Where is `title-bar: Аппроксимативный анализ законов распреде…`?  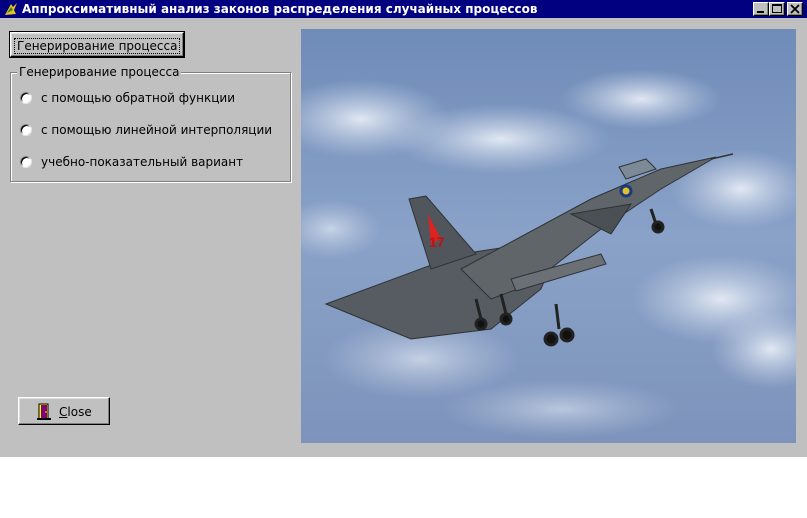 title-bar: Аппроксимативный анализ законов распреде… is located at coordinates (403, 9).